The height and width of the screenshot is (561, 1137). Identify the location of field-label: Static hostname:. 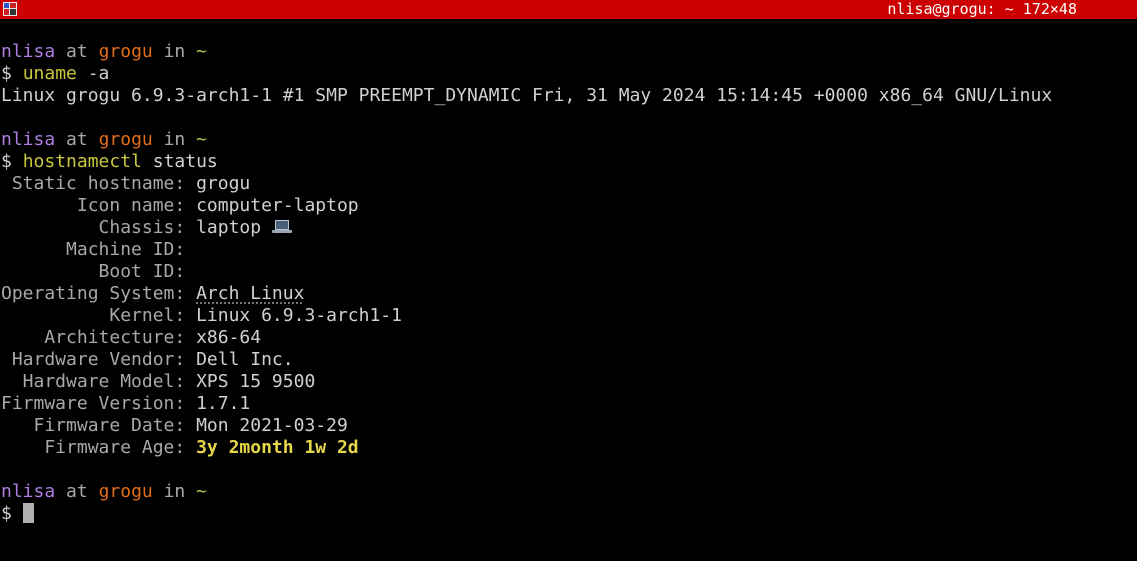
(93, 183).